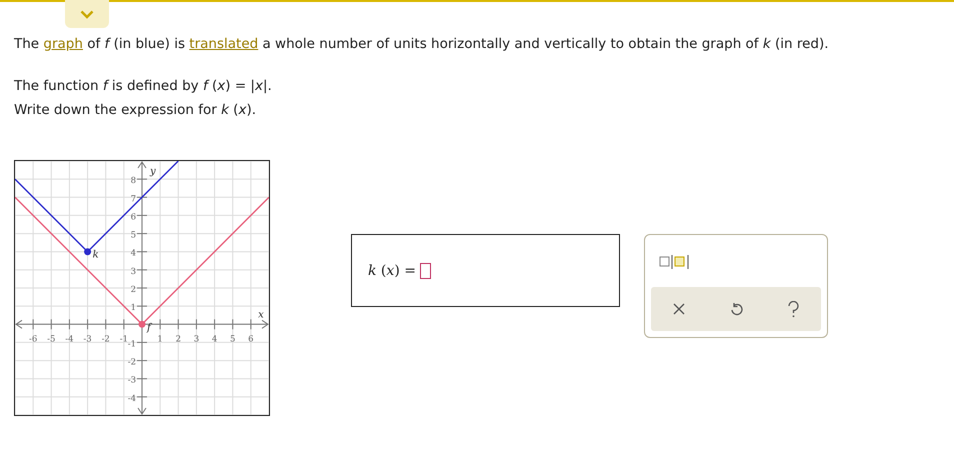  I want to click on x-tick-label: -6, so click(33, 339).